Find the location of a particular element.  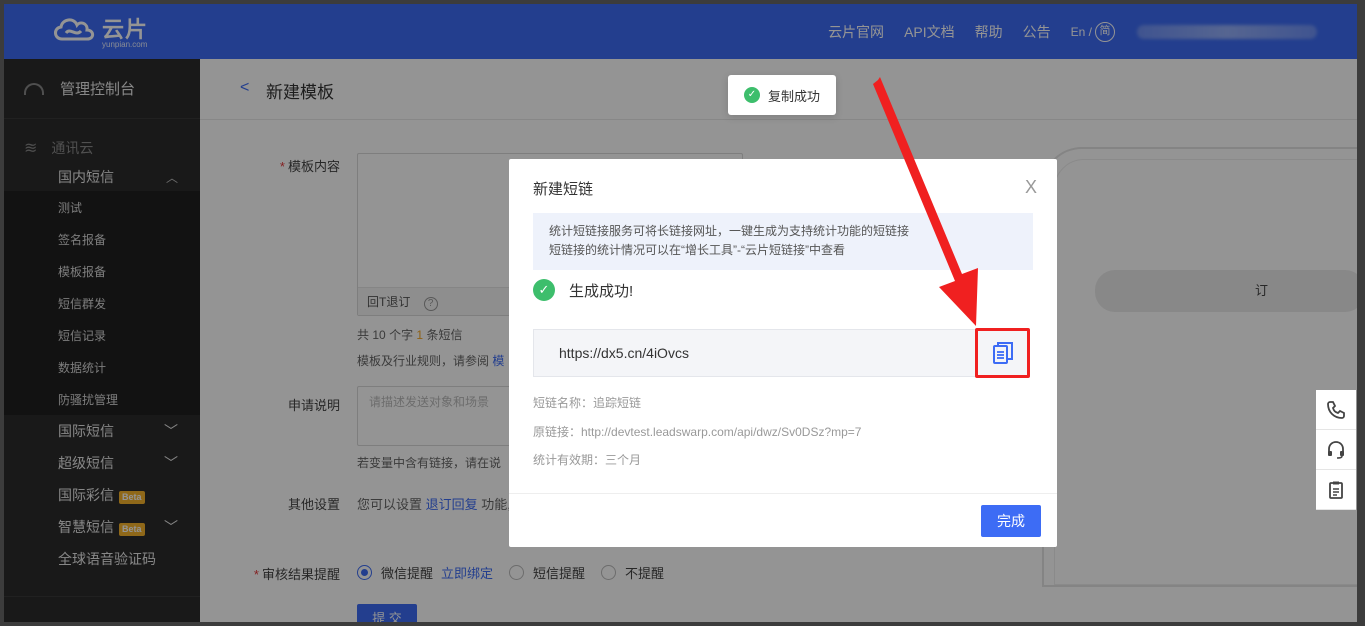

dialog-title: 新建短链 is located at coordinates (563, 189).